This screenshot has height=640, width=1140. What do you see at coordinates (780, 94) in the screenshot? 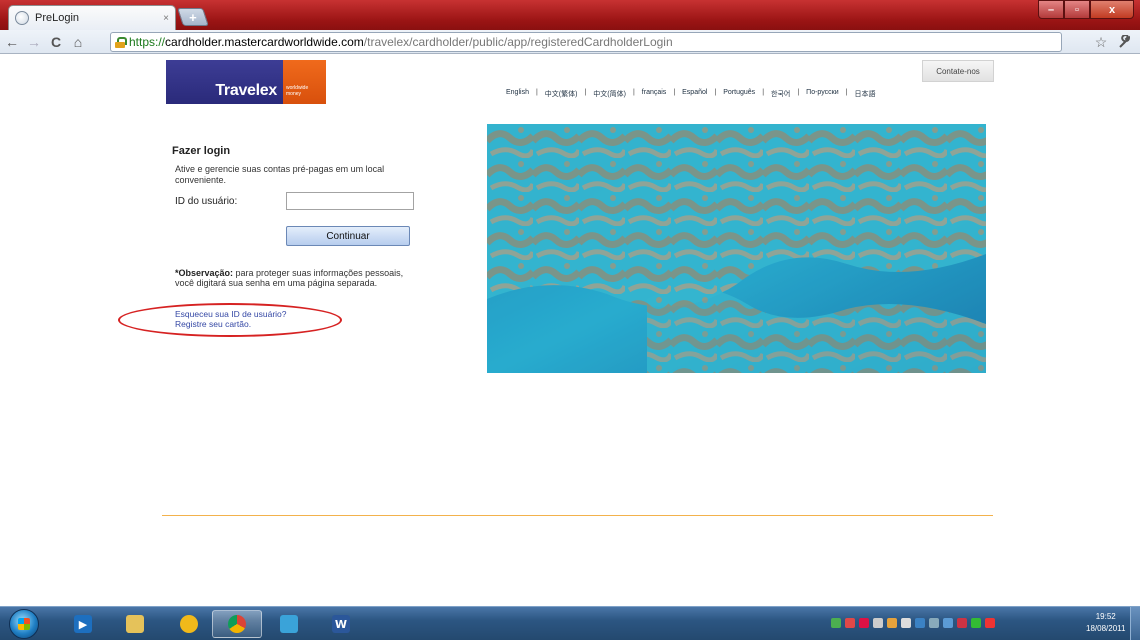
I see `lang-korean: 한국어` at bounding box center [780, 94].